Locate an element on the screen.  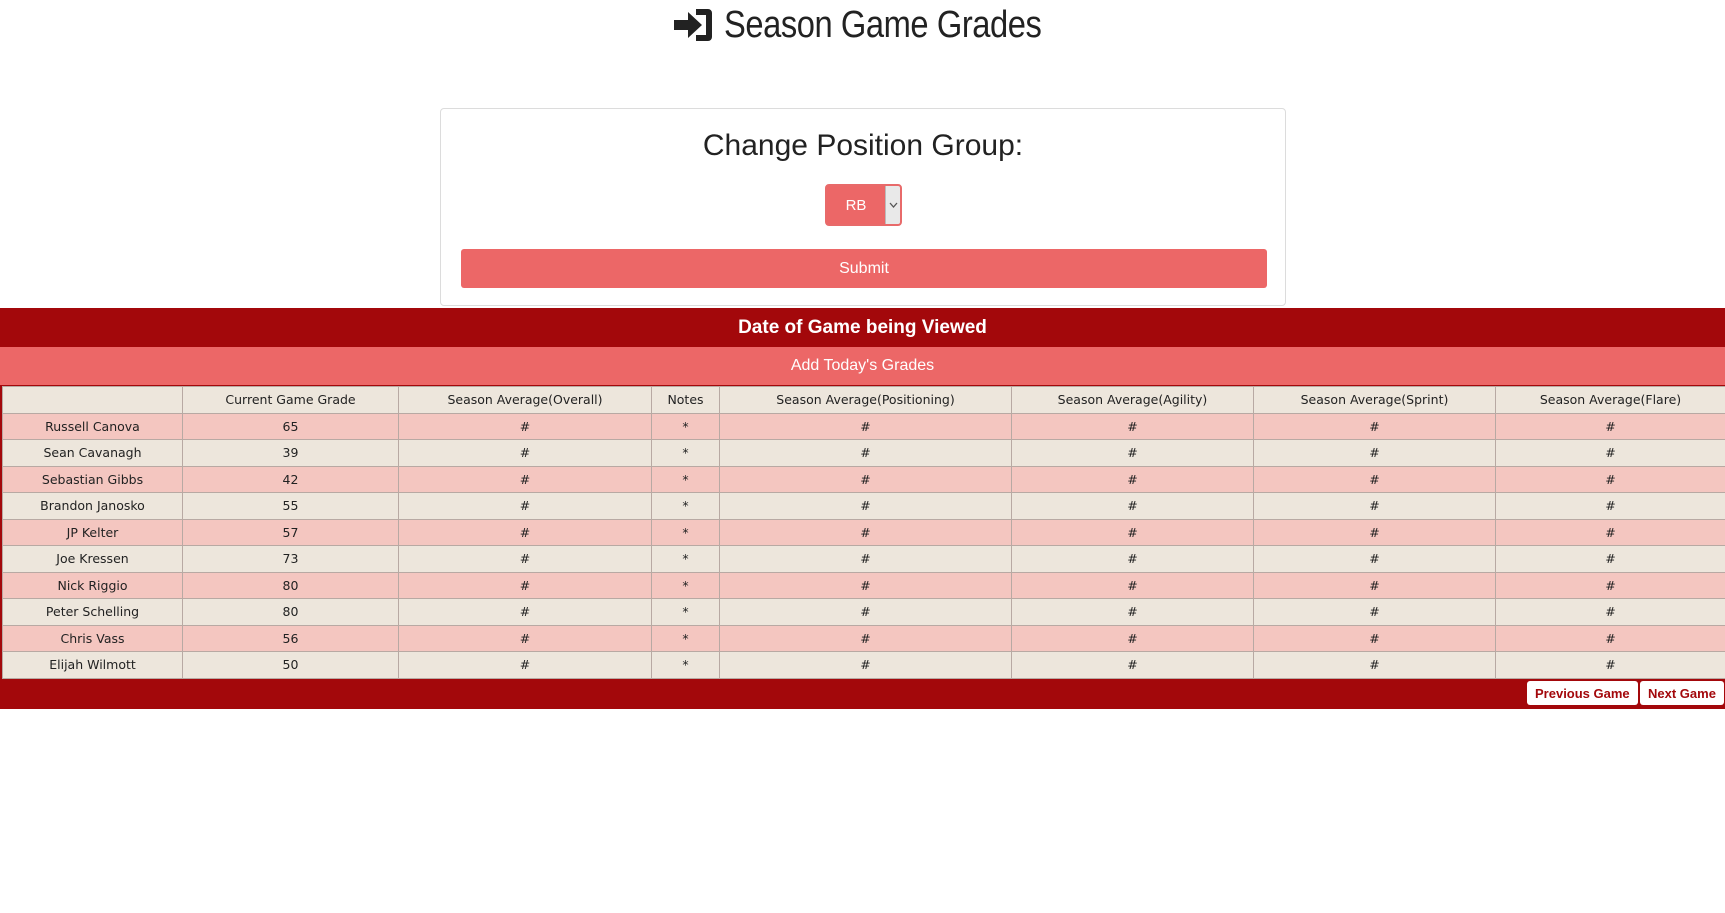
grade-cell: 39 is located at coordinates (290, 453).